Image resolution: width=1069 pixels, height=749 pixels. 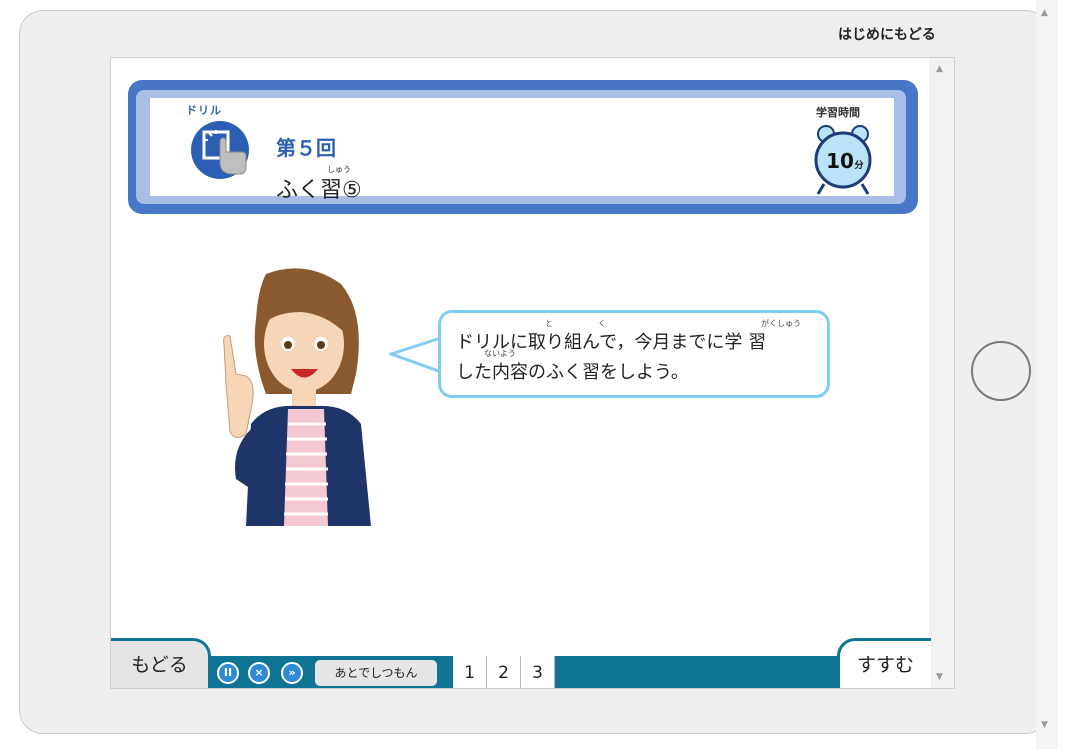 I want to click on fast-forward-icon: », so click(x=292, y=673).